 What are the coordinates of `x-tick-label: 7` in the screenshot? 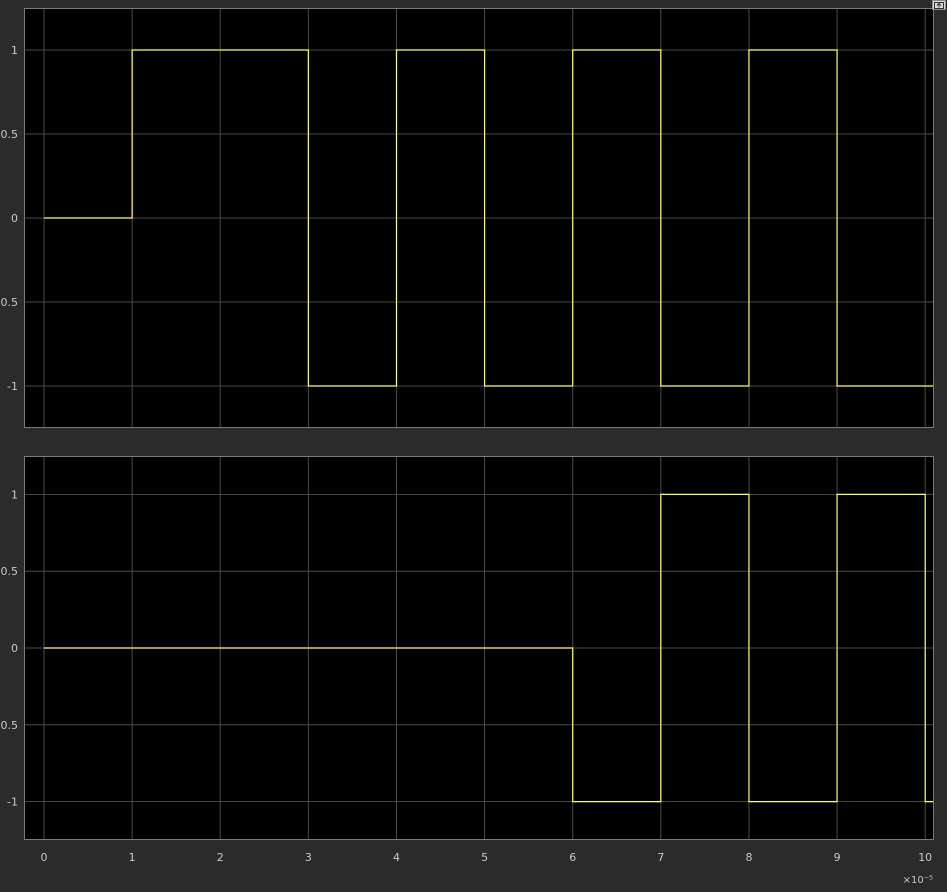 It's located at (660, 857).